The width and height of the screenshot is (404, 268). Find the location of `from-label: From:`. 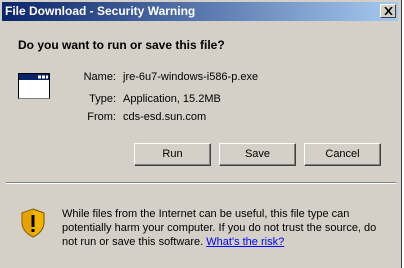

from-label: From: is located at coordinates (101, 117).